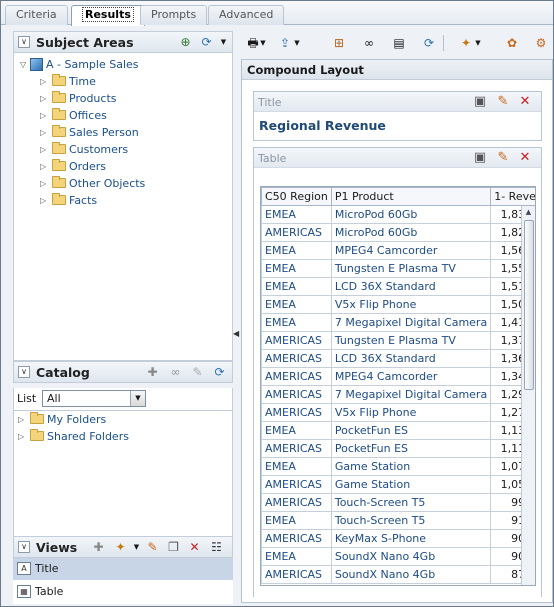  I want to click on product-cell: KeyMax S-Phone, so click(411, 538).